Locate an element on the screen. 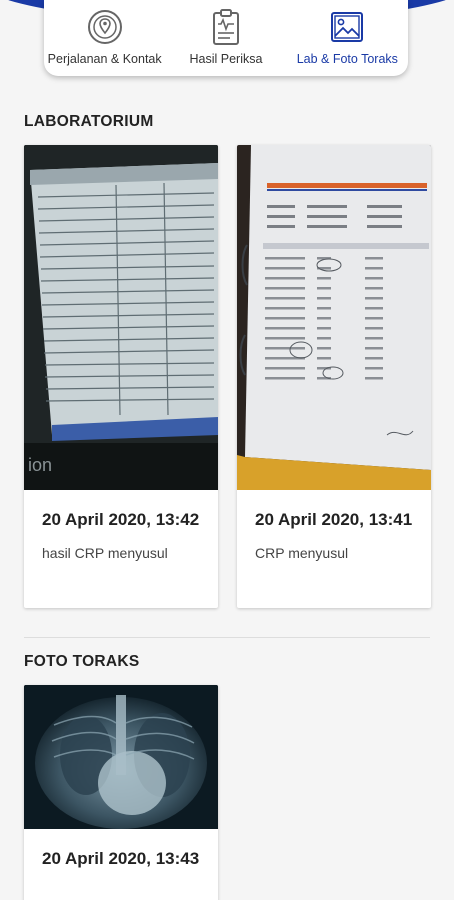 The image size is (454, 900). tab-hasil-periksa: Hasil Periksa is located at coordinates (225, 38).